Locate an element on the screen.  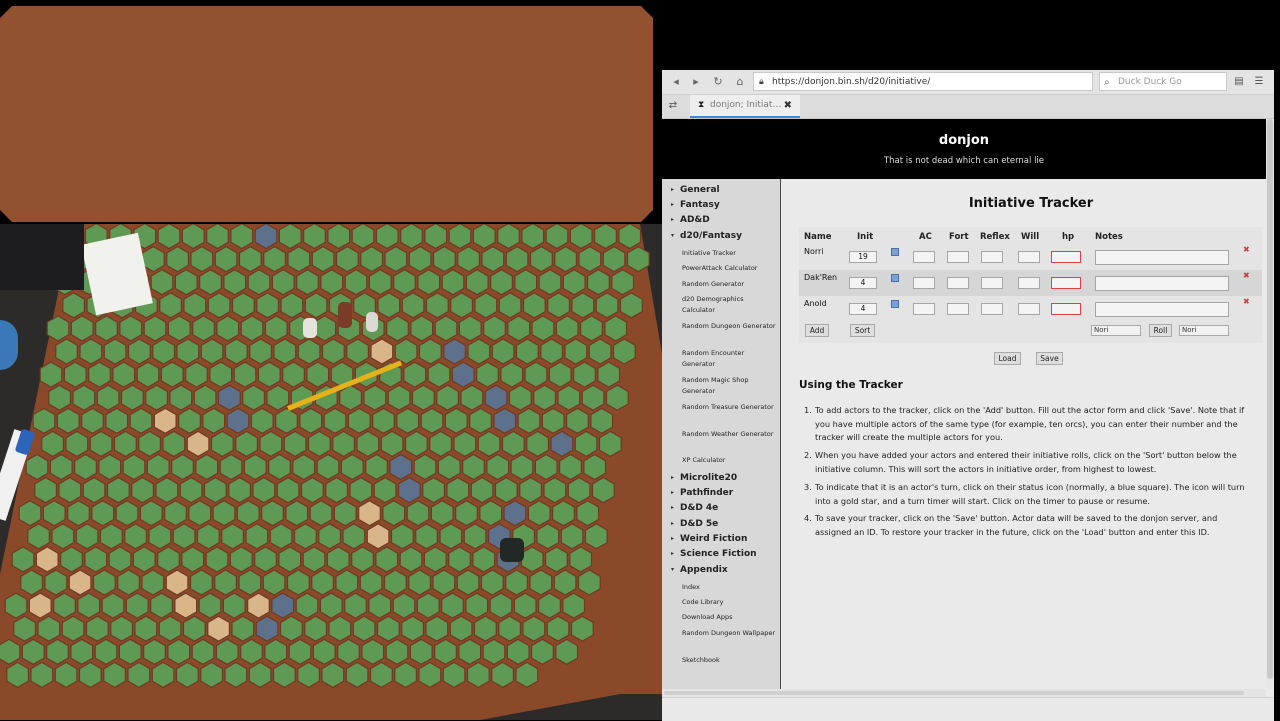
sidebar-item-fantasy: ▸ Fantasy is located at coordinates (695, 205).